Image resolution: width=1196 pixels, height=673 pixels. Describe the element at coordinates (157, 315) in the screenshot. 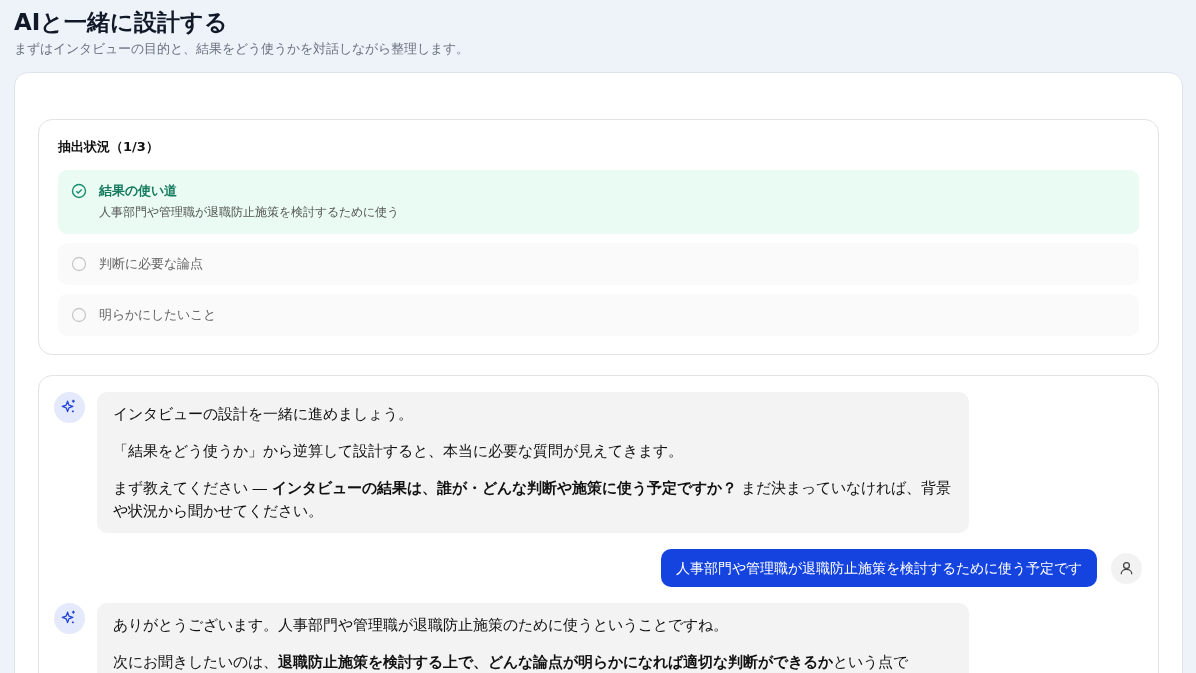

I see `status-label: 明らかにしたいこと` at that location.